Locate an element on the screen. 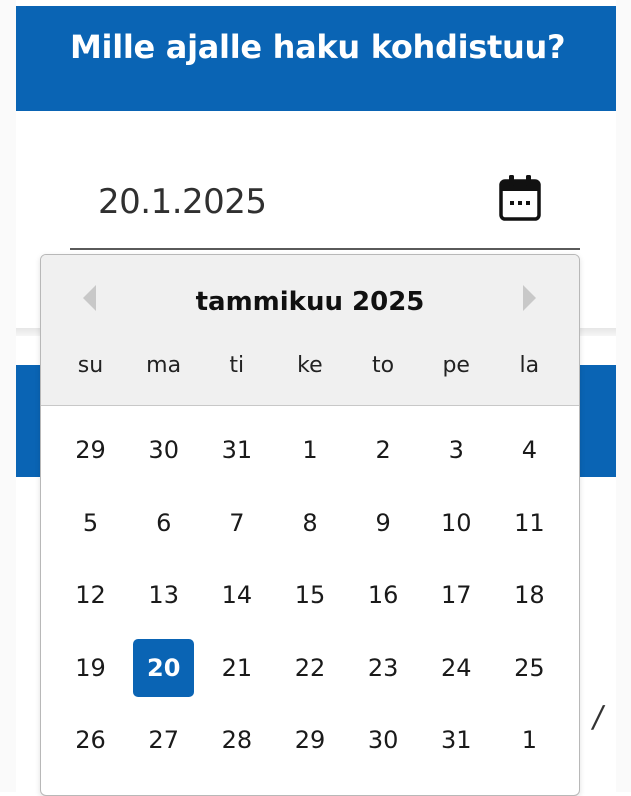 This screenshot has width=631, height=796. day-cell: 10 is located at coordinates (456, 523).